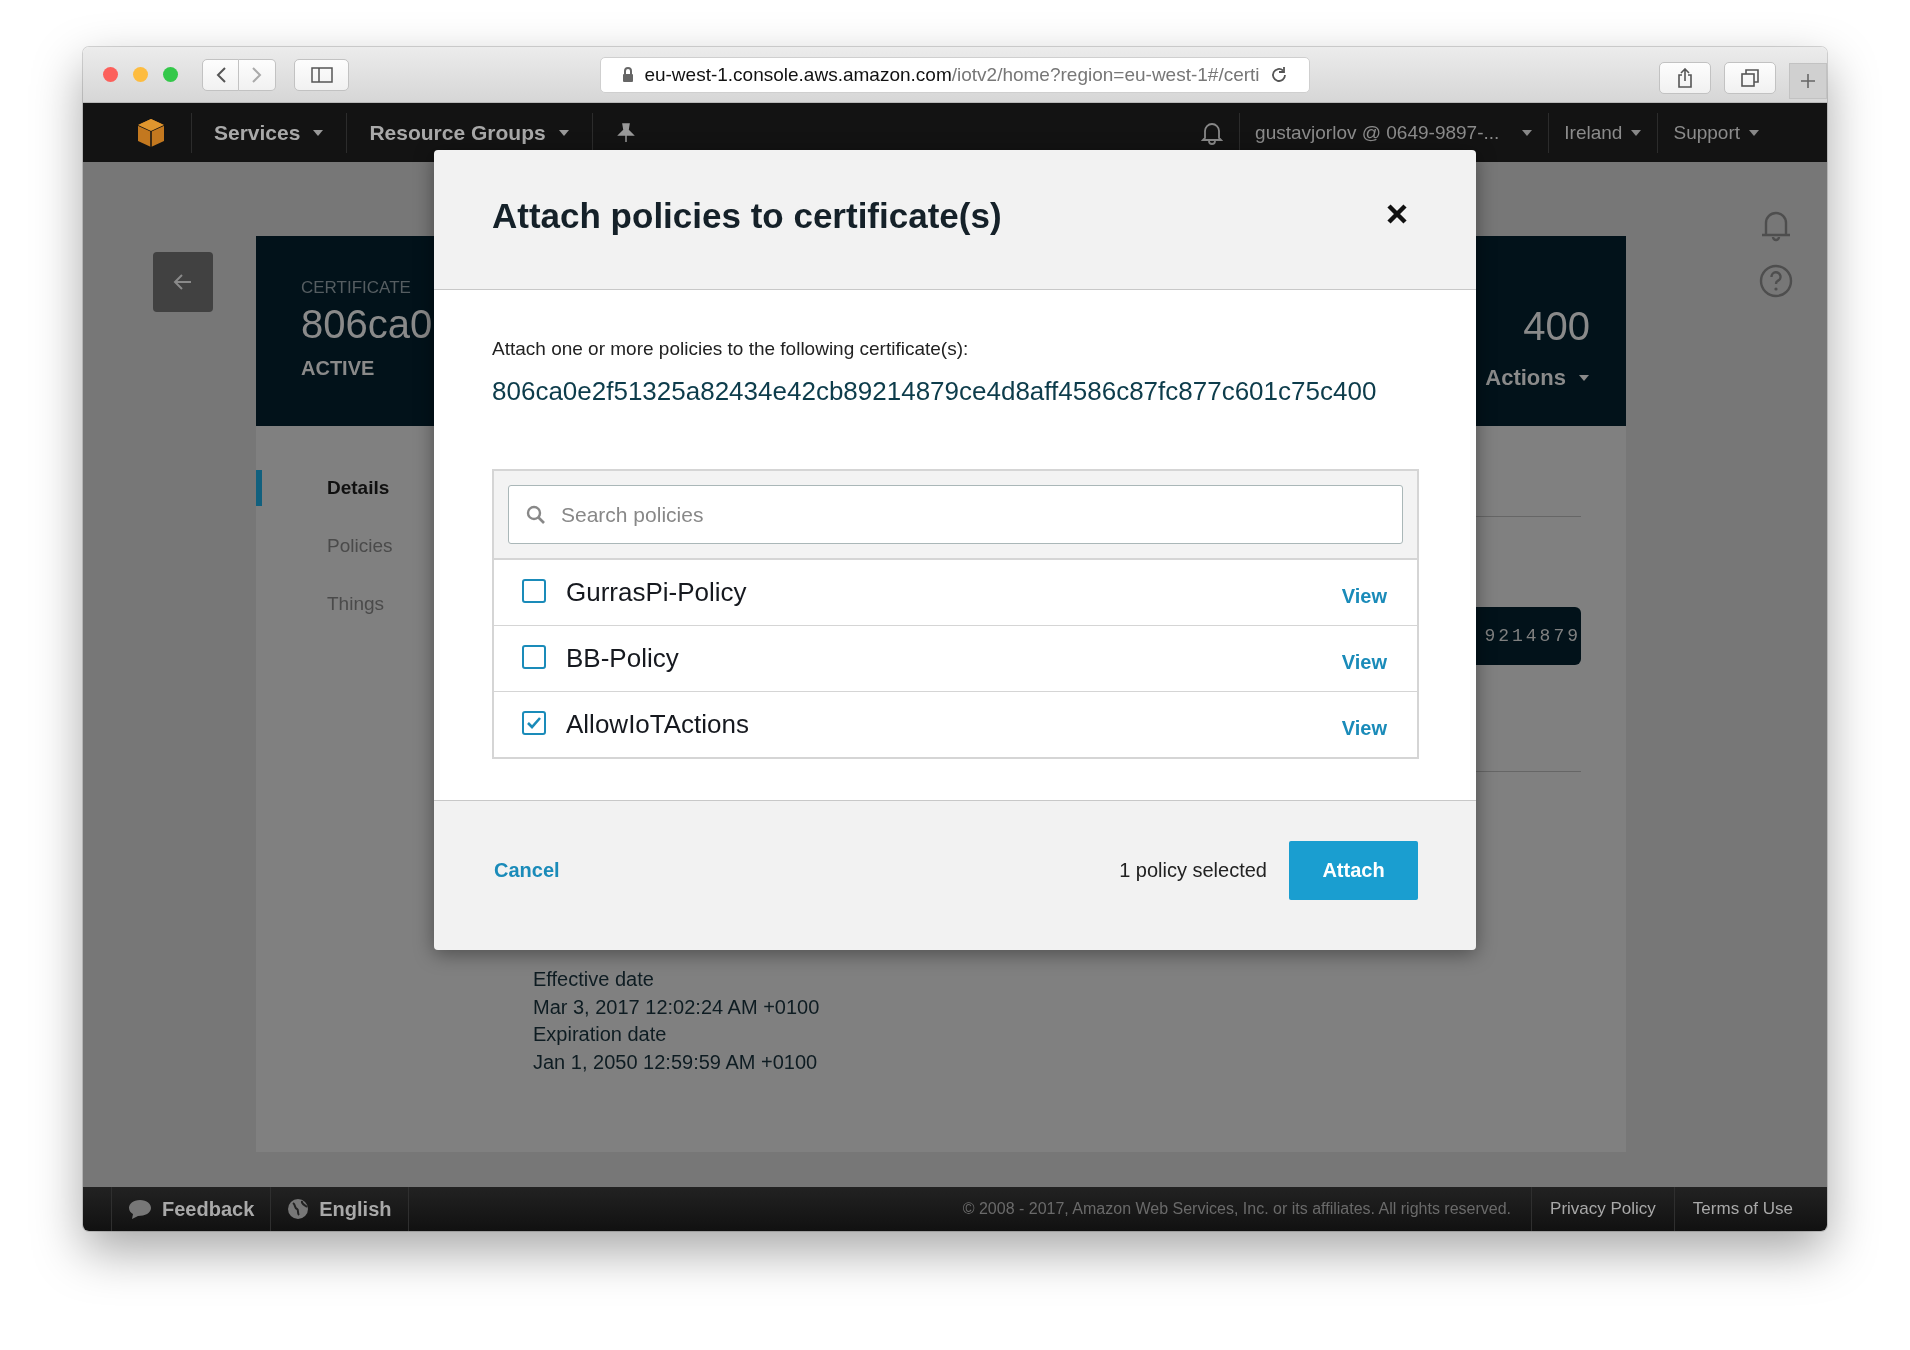 This screenshot has height=1350, width=1910. I want to click on region-menu: Ireland, so click(1603, 132).